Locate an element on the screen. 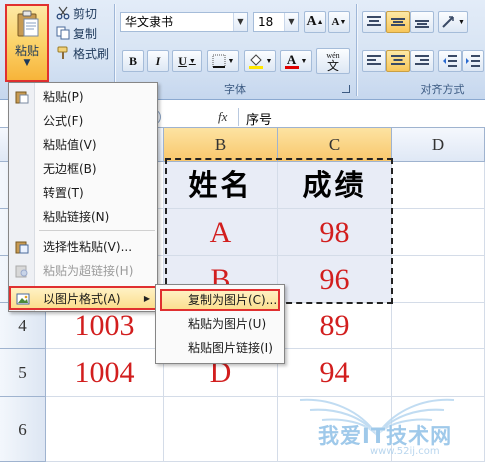 Image resolution: width=485 pixels, height=462 pixels. menu-item-label: 粘贴链接(N) is located at coordinates (76, 217).